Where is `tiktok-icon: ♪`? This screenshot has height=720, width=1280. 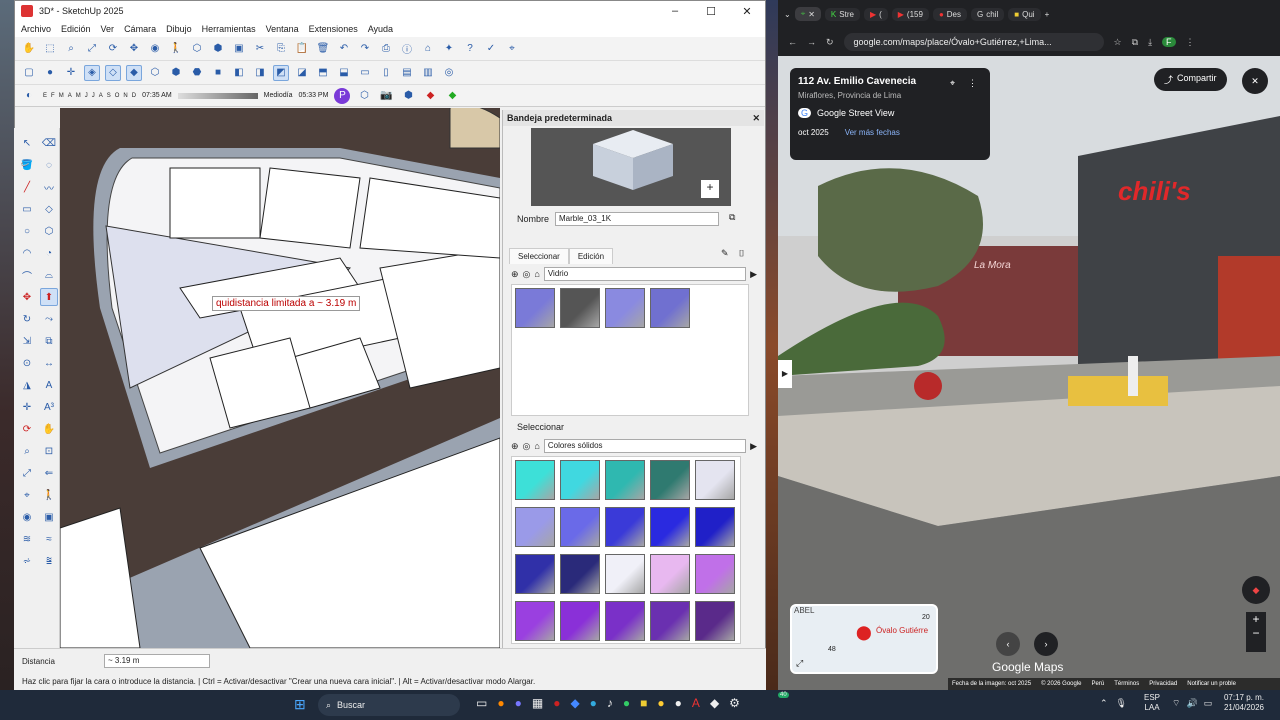
tiktok-icon: ♪ is located at coordinates (610, 703).